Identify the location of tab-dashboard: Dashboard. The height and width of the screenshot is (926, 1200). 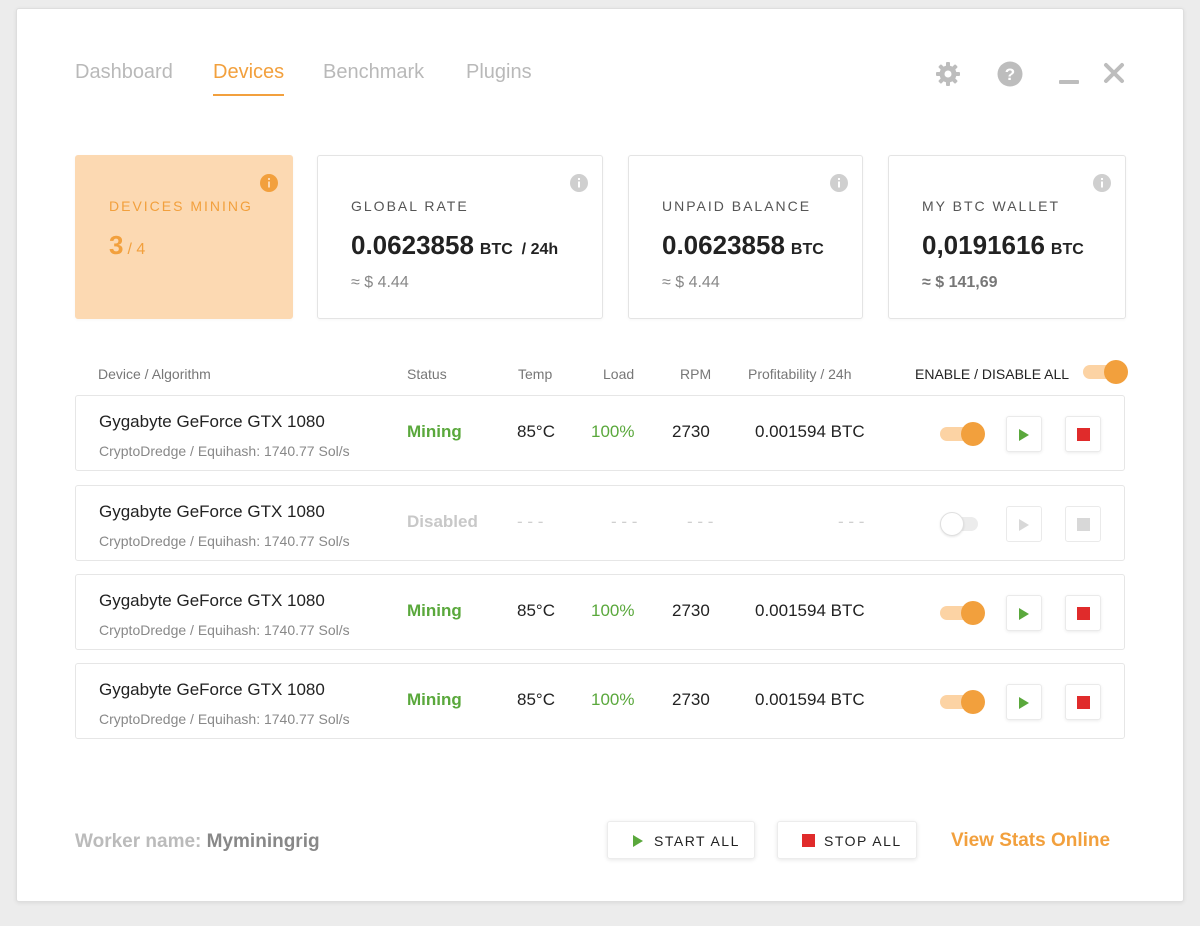
(124, 77).